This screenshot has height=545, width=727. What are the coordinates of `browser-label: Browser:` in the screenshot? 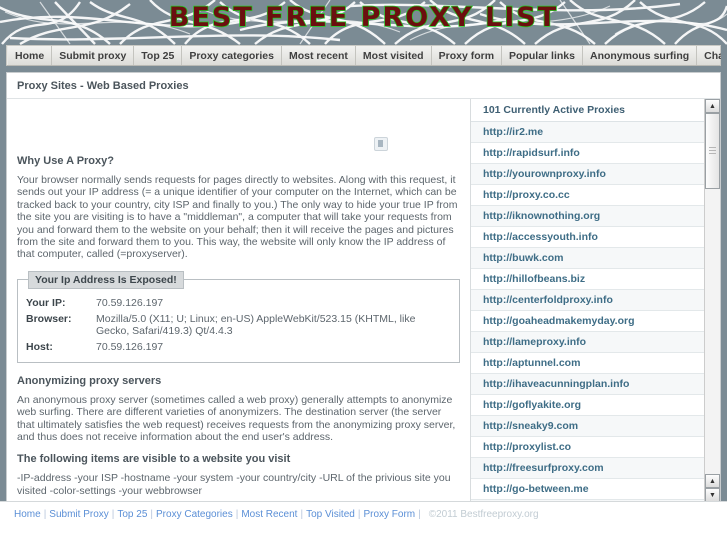 It's located at (49, 318).